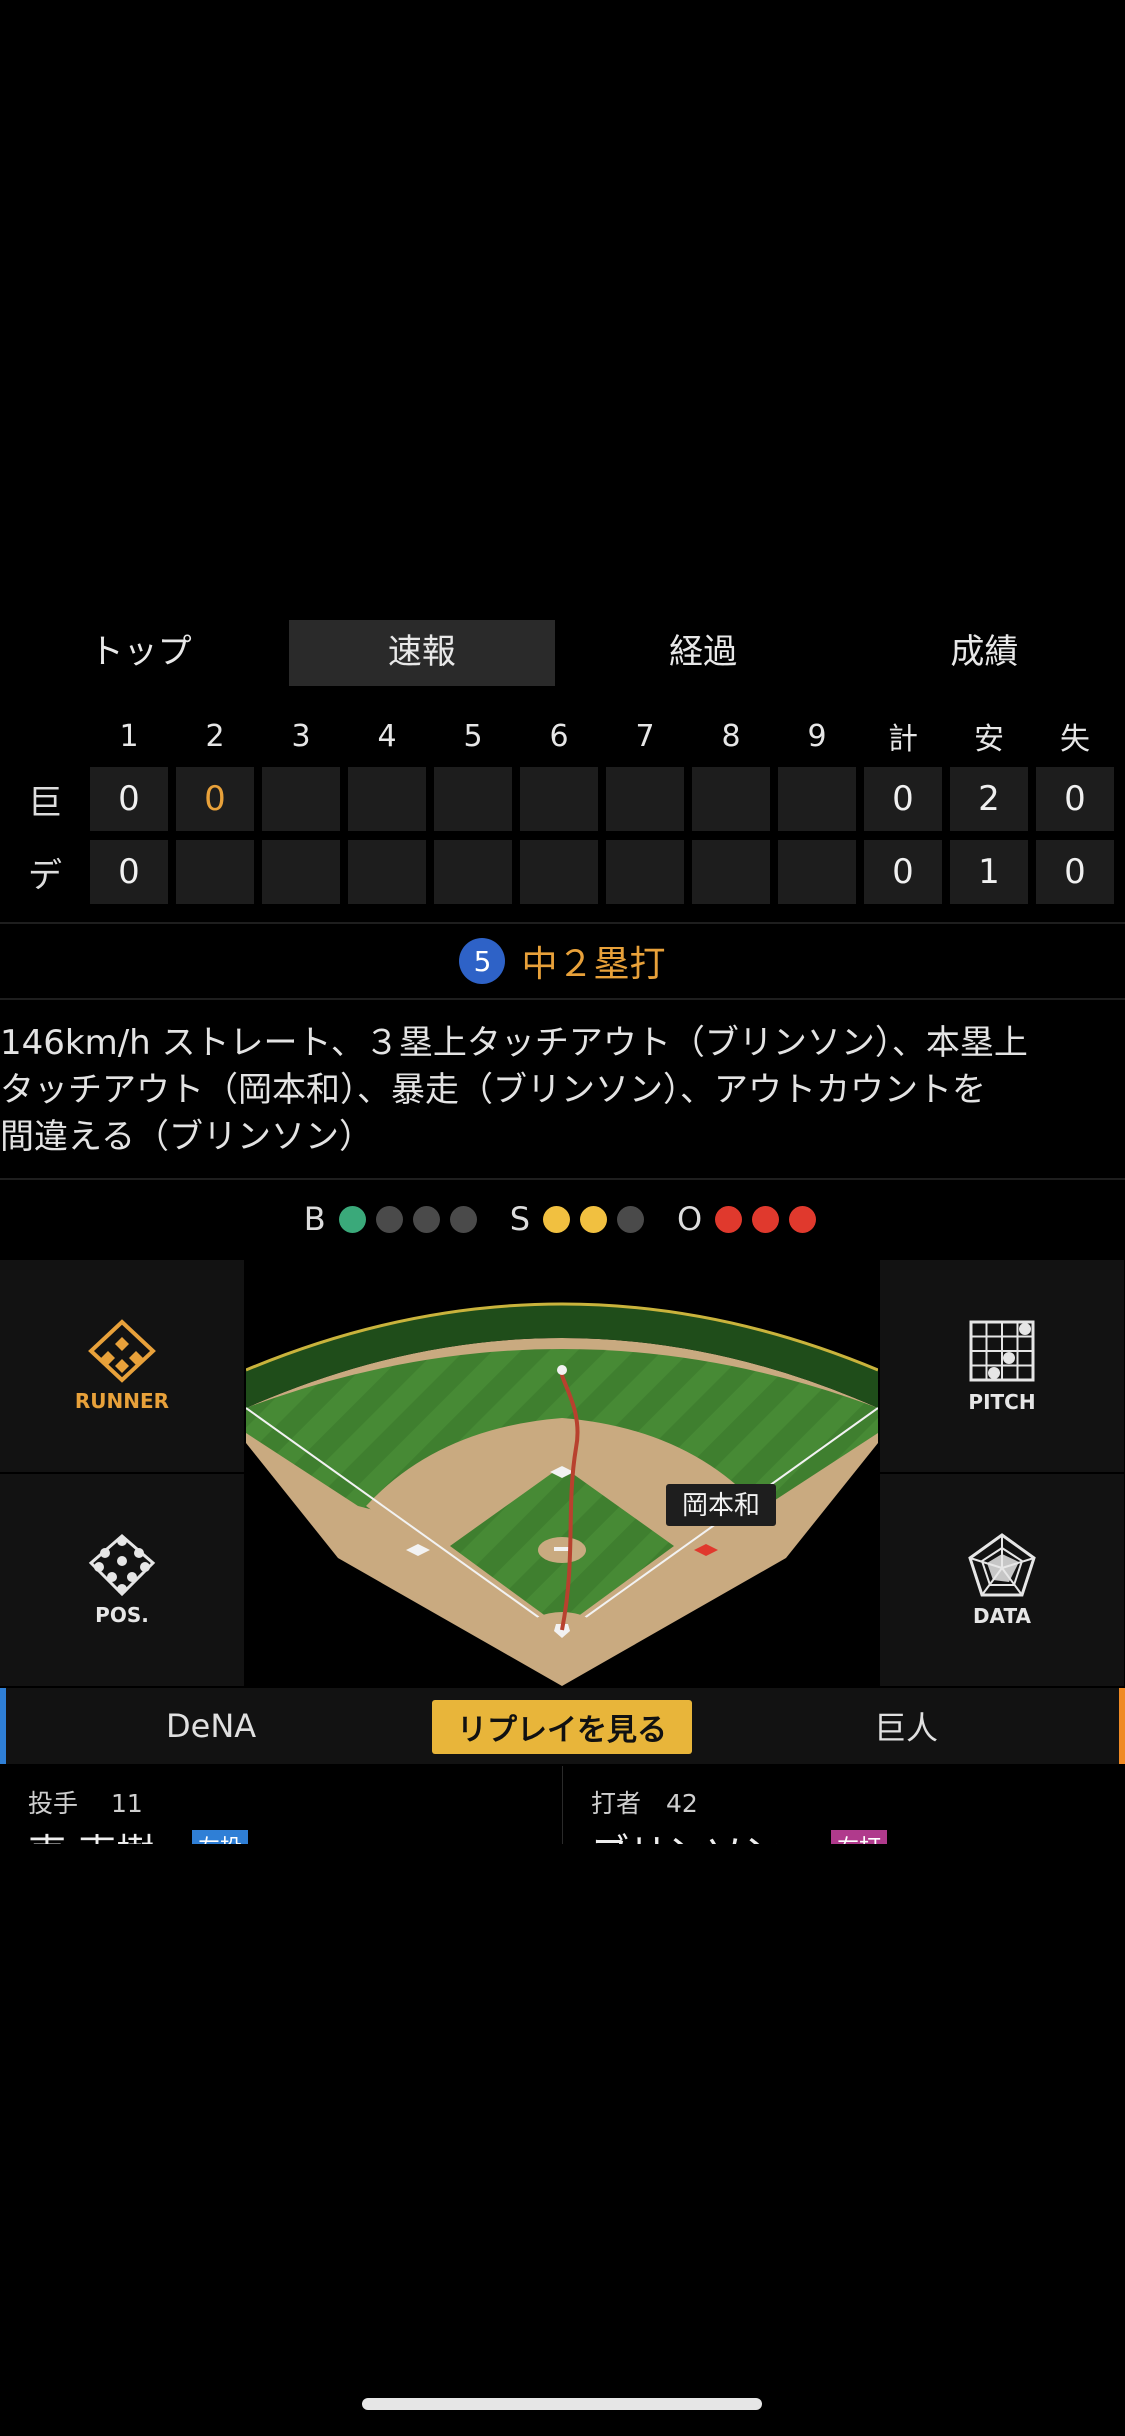  I want to click on runner-label: RUNNER, so click(122, 1401).